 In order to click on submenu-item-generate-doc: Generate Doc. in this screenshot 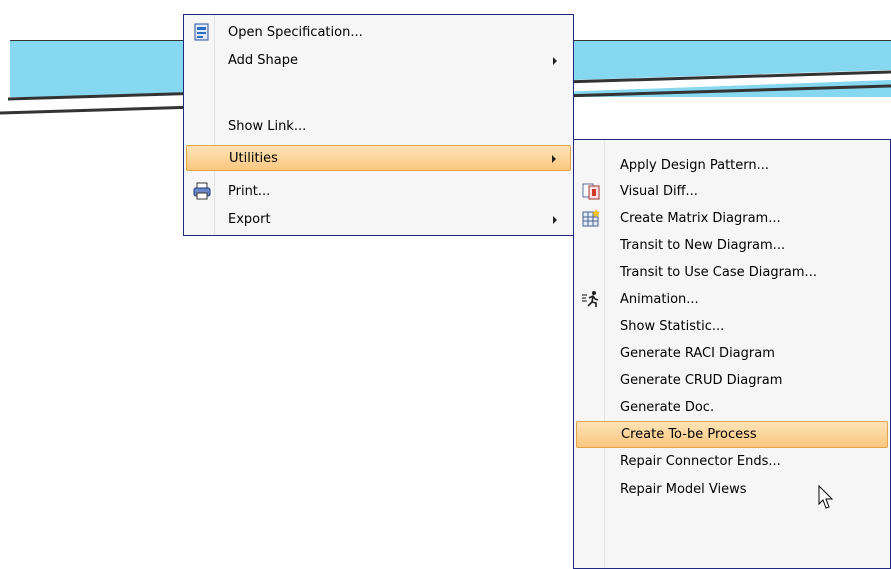, I will do `click(732, 408)`.